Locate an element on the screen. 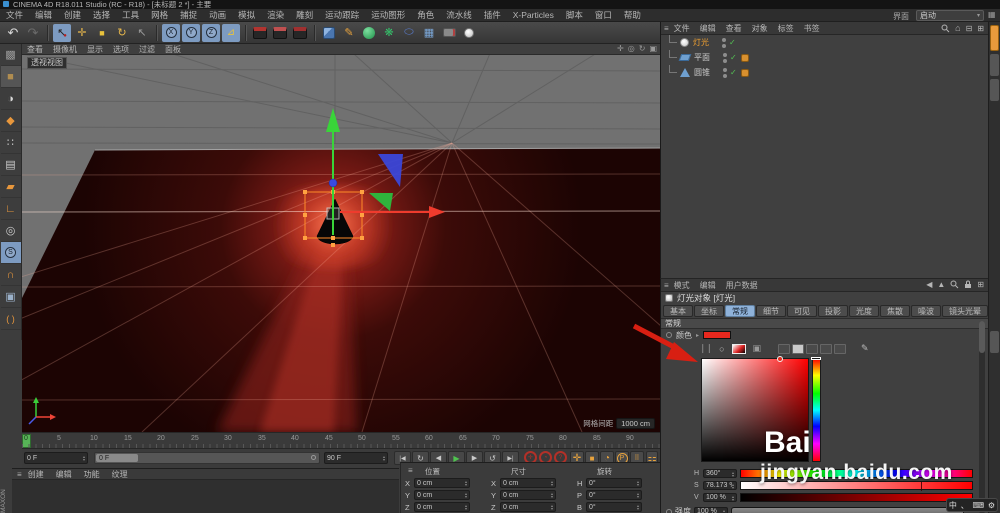 This screenshot has width=1000, height=513. zoom-view-icon: ◎ is located at coordinates (631, 48).